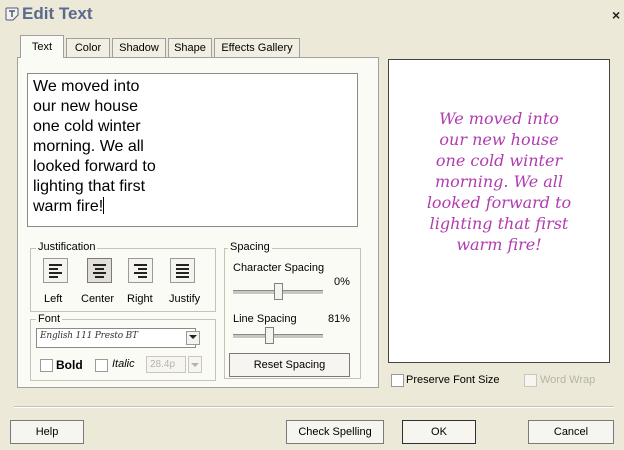 The image size is (624, 450). Describe the element at coordinates (98, 299) in the screenshot. I see `justify-center-label: Center` at that location.